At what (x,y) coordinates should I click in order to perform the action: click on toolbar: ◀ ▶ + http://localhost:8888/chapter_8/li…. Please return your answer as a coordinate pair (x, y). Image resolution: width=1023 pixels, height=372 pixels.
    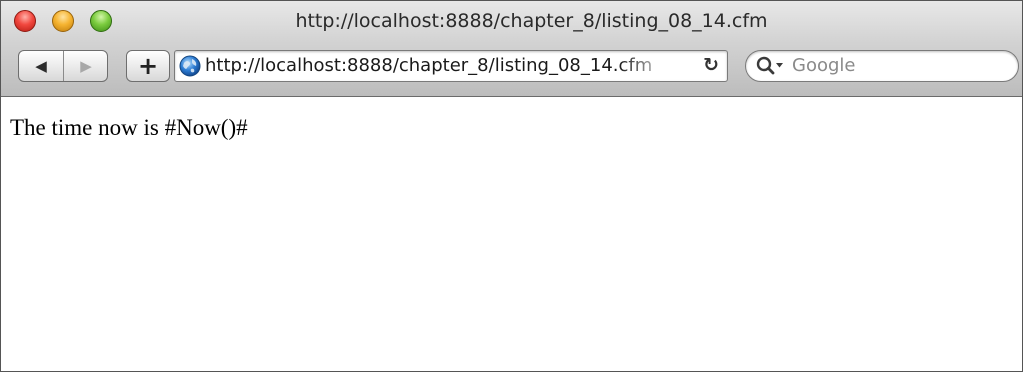
    Looking at the image, I should click on (511, 69).